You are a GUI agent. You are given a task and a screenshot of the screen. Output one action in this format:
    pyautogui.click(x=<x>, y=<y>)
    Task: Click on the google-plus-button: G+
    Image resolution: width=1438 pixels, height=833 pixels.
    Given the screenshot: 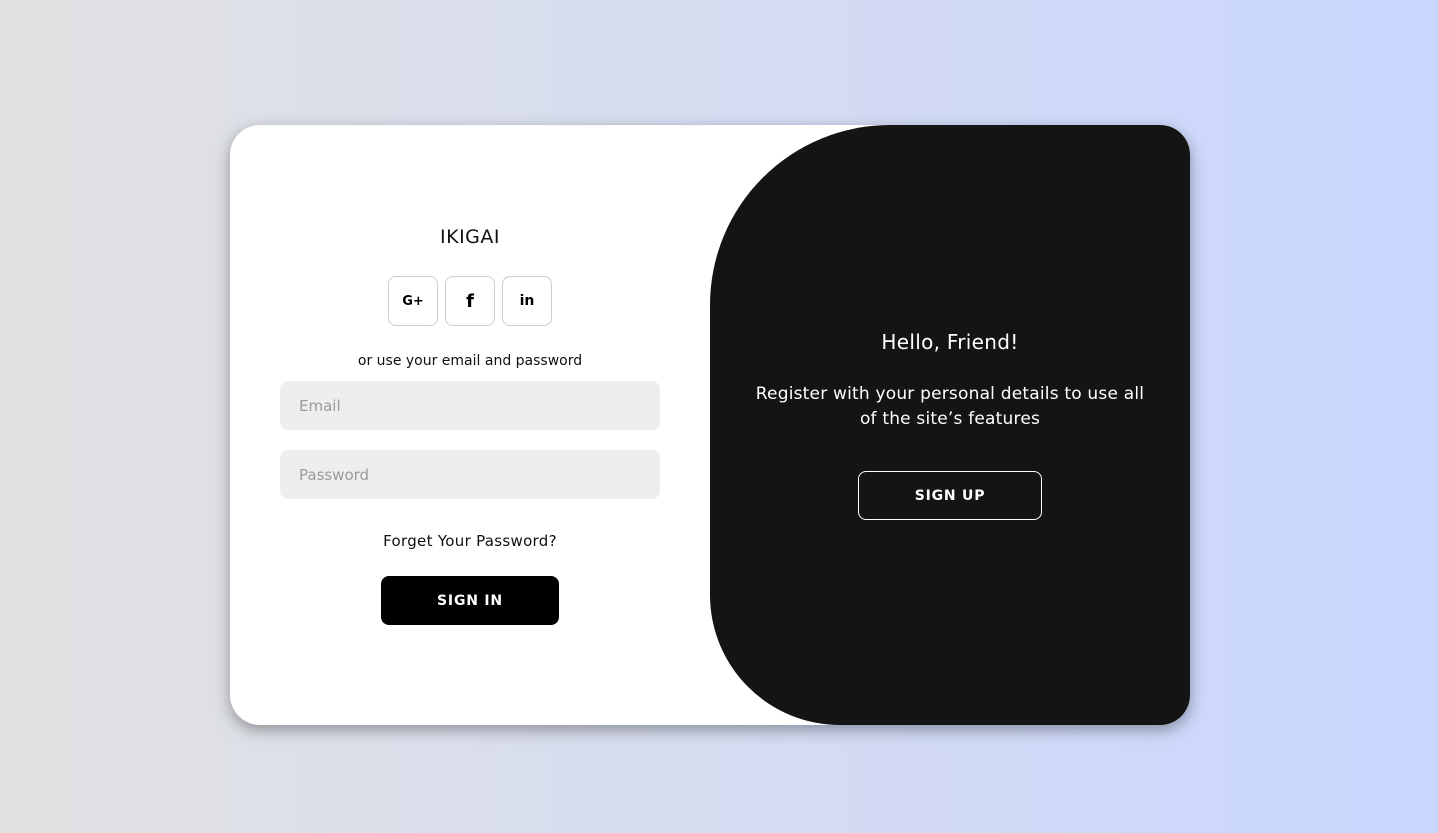 What is the action you would take?
    pyautogui.click(x=413, y=301)
    